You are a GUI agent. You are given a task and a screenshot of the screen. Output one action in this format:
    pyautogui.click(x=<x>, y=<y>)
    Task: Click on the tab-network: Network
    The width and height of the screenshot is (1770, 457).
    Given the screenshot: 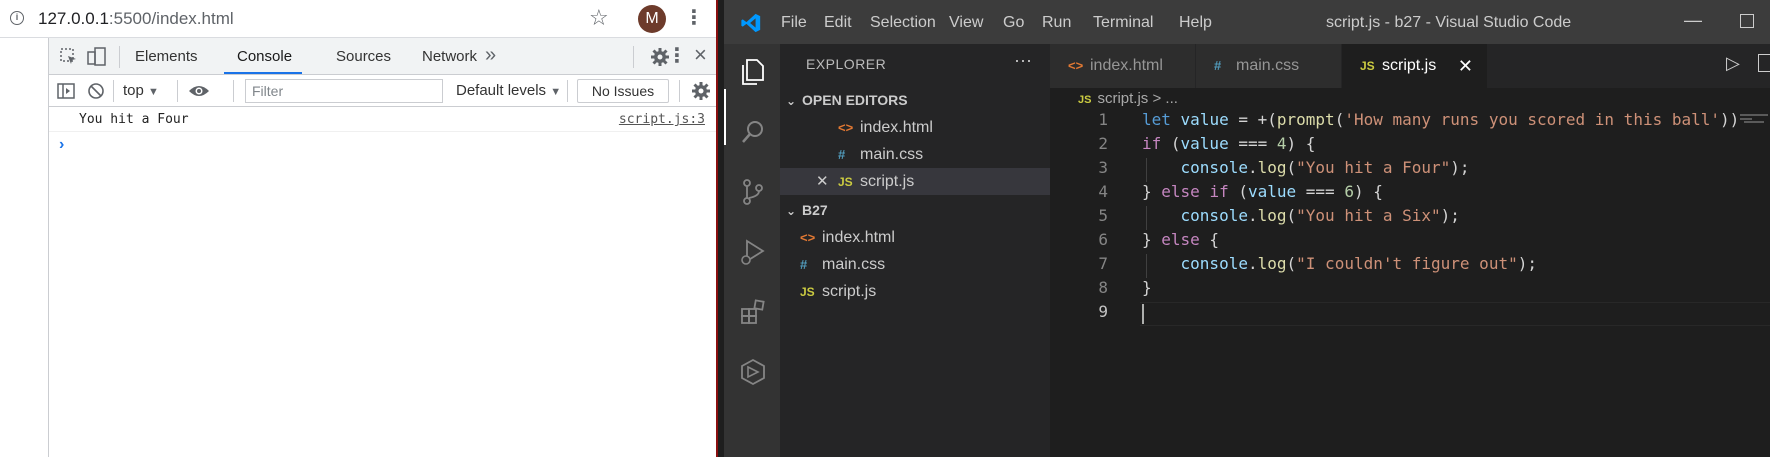 What is the action you would take?
    pyautogui.click(x=449, y=56)
    